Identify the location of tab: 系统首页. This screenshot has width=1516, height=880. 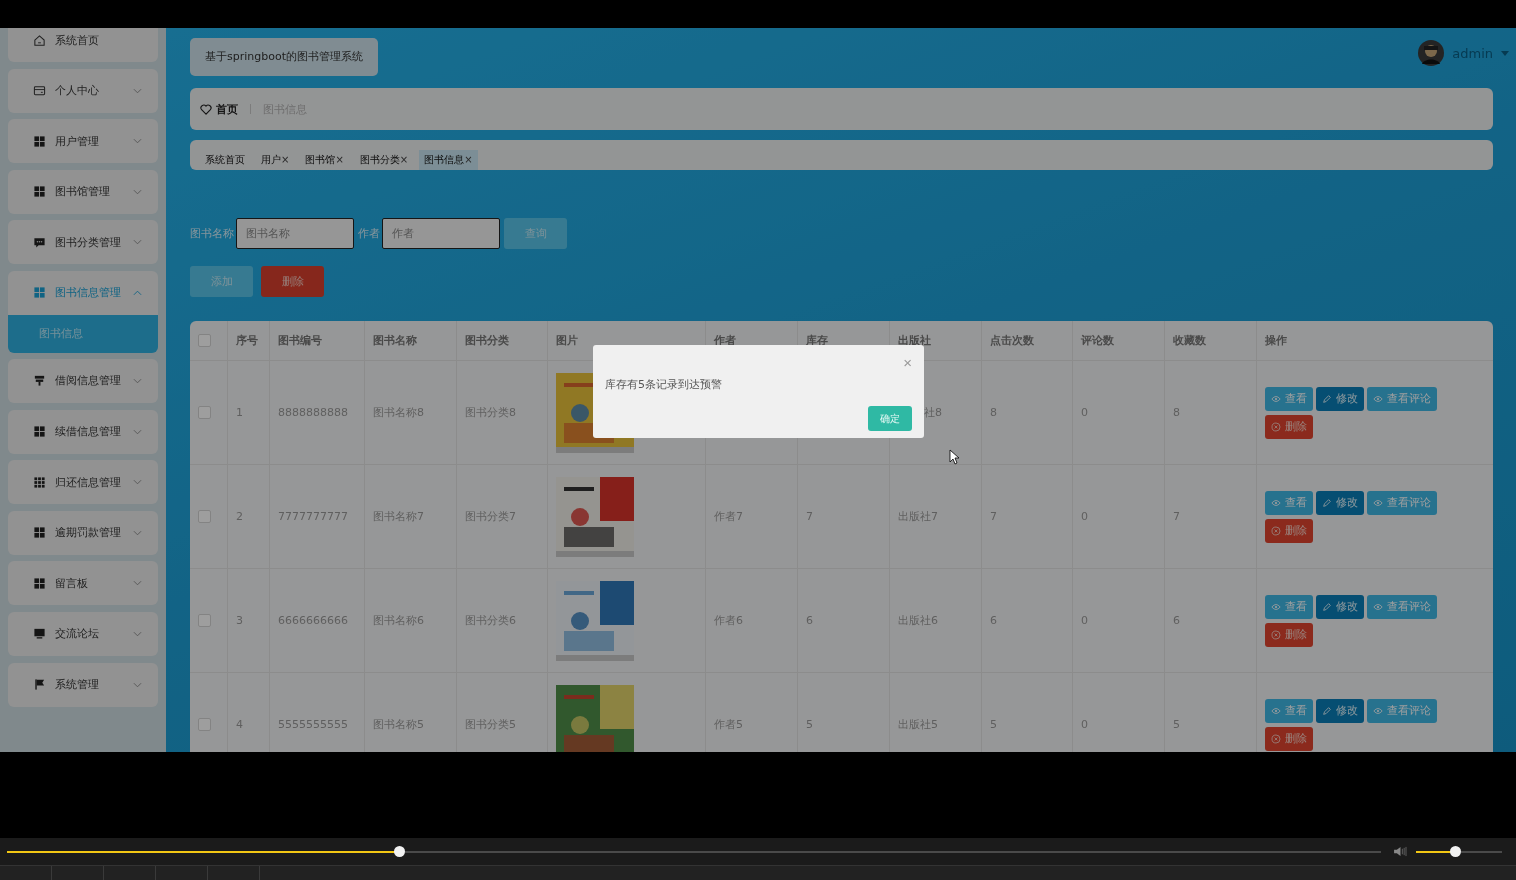
(225, 160).